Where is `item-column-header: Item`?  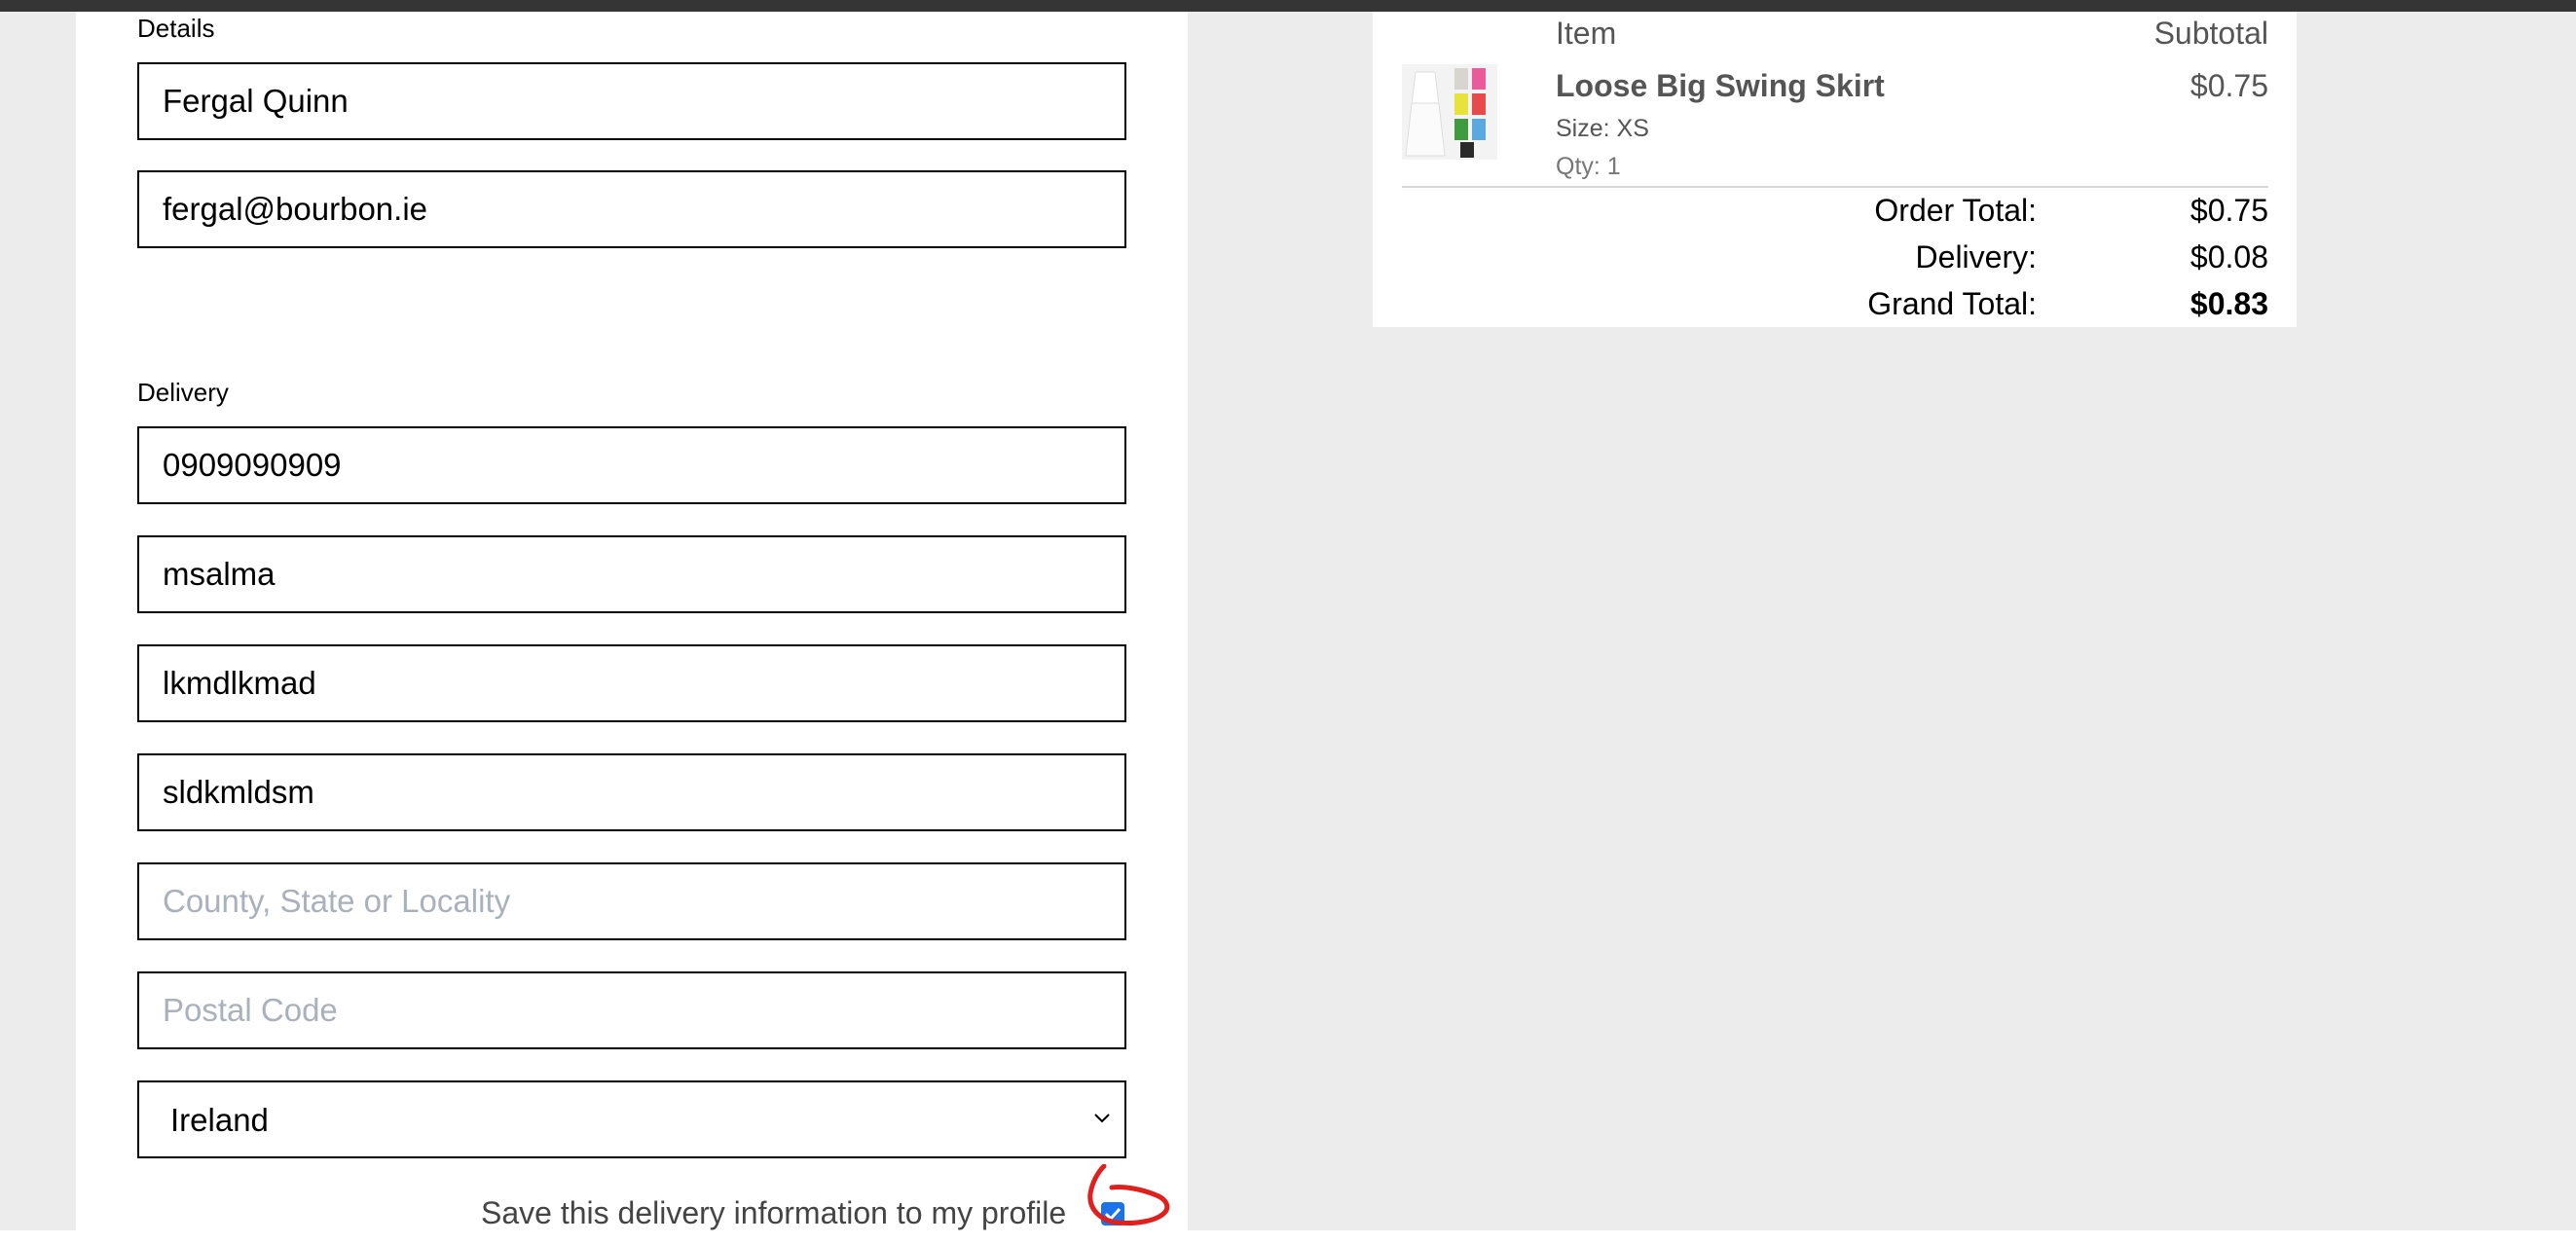
item-column-header: Item is located at coordinates (1586, 33).